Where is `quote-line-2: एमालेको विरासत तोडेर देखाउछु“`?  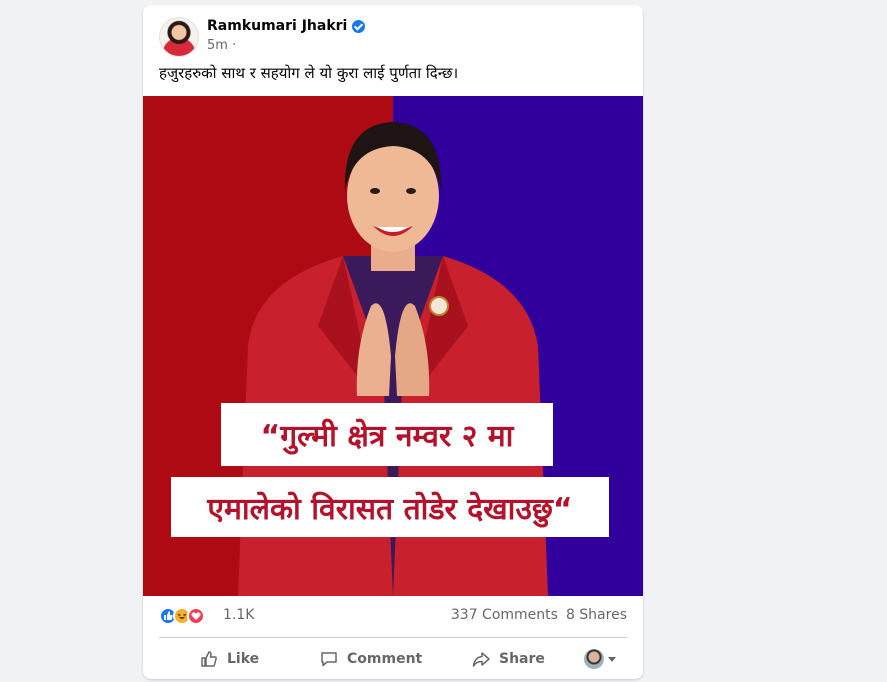
quote-line-2: एमालेको विरासत तोडेर देखाउछु“ is located at coordinates (390, 507).